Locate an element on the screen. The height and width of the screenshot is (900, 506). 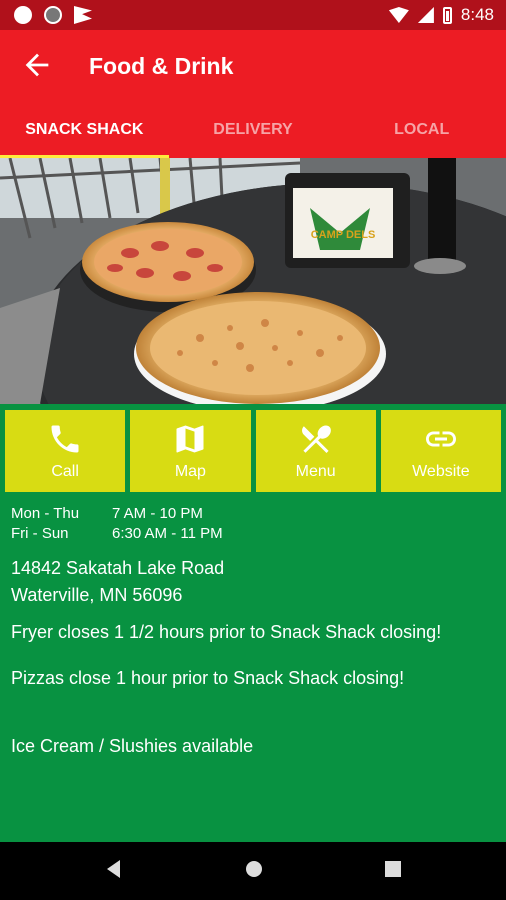
action-buttons: Call Map Menu Website is located at coordinates (253, 451).